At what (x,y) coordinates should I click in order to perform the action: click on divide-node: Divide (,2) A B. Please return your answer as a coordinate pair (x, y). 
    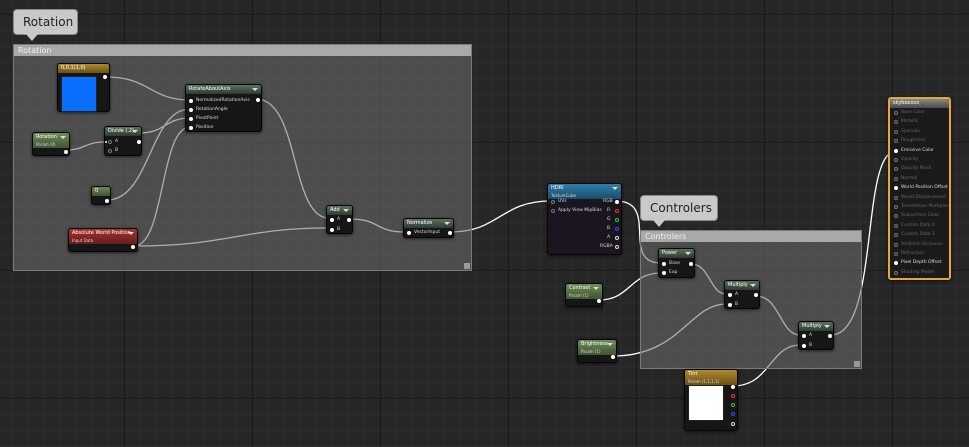
    Looking at the image, I should click on (123, 141).